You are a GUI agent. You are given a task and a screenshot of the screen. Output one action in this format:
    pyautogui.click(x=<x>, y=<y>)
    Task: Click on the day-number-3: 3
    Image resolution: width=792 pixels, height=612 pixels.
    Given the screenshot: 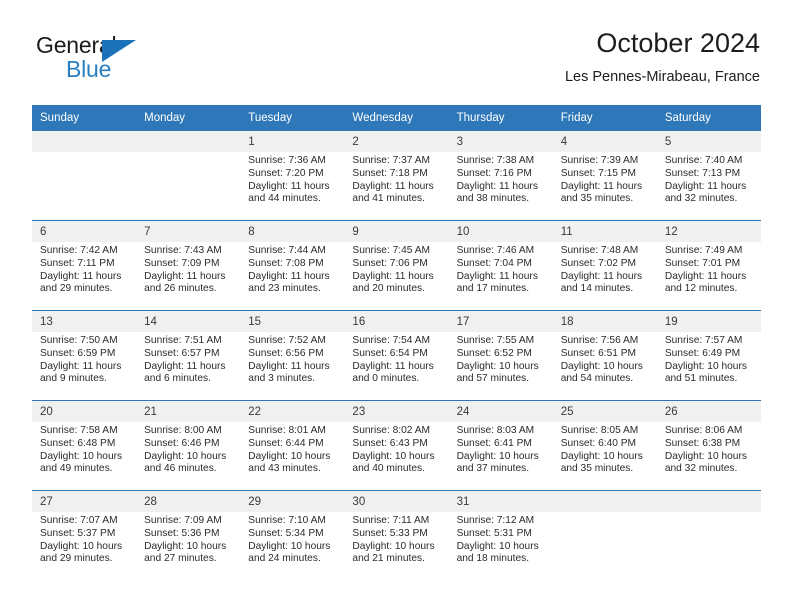 What is the action you would take?
    pyautogui.click(x=501, y=141)
    